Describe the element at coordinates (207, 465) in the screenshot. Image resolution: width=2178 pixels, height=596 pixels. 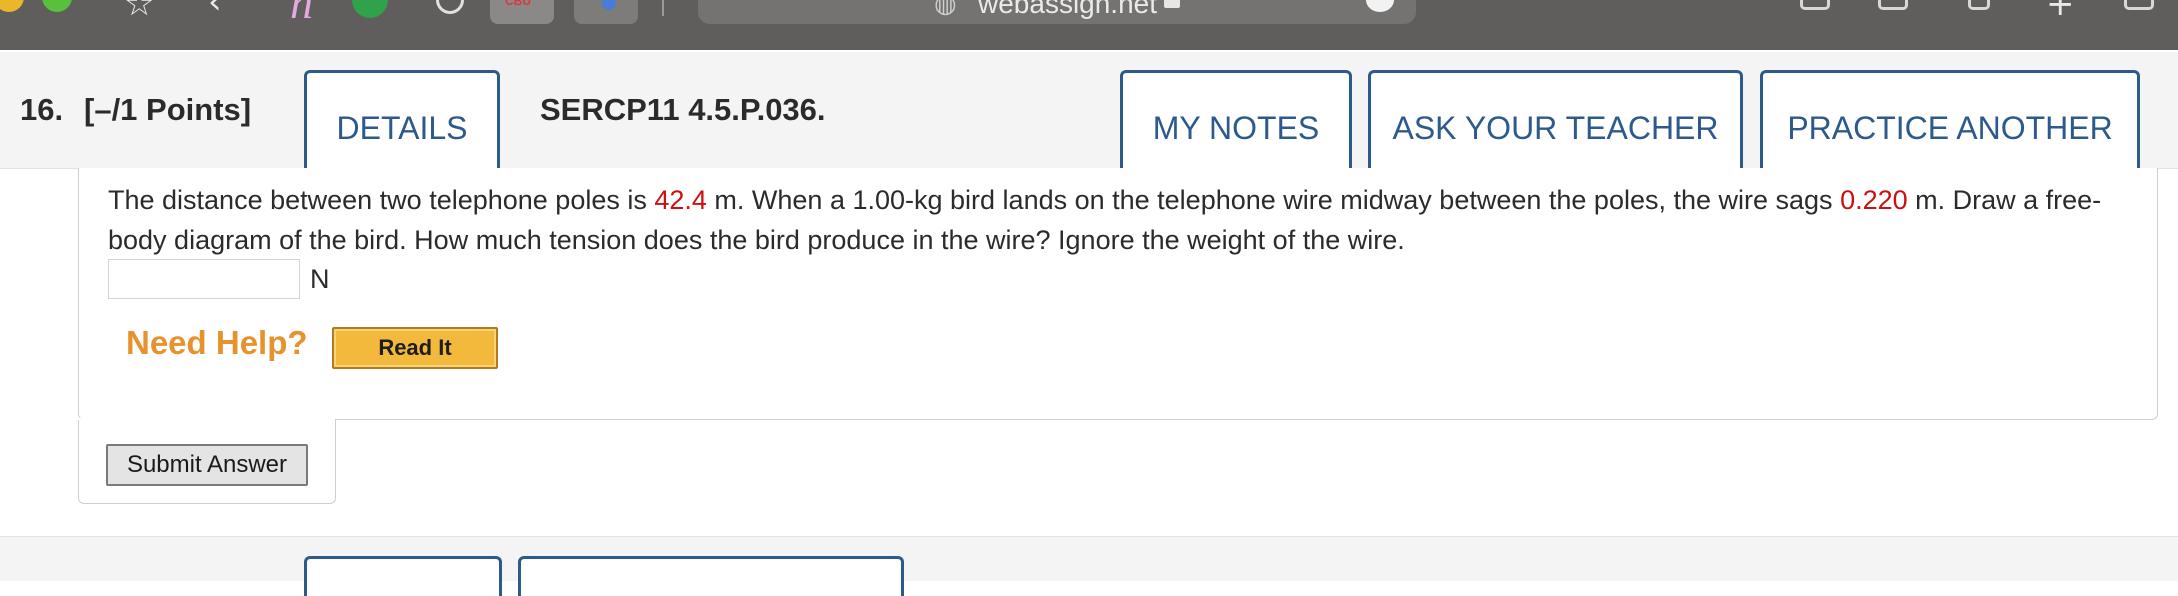
I see `submit-answer-button: Submit Answer` at that location.